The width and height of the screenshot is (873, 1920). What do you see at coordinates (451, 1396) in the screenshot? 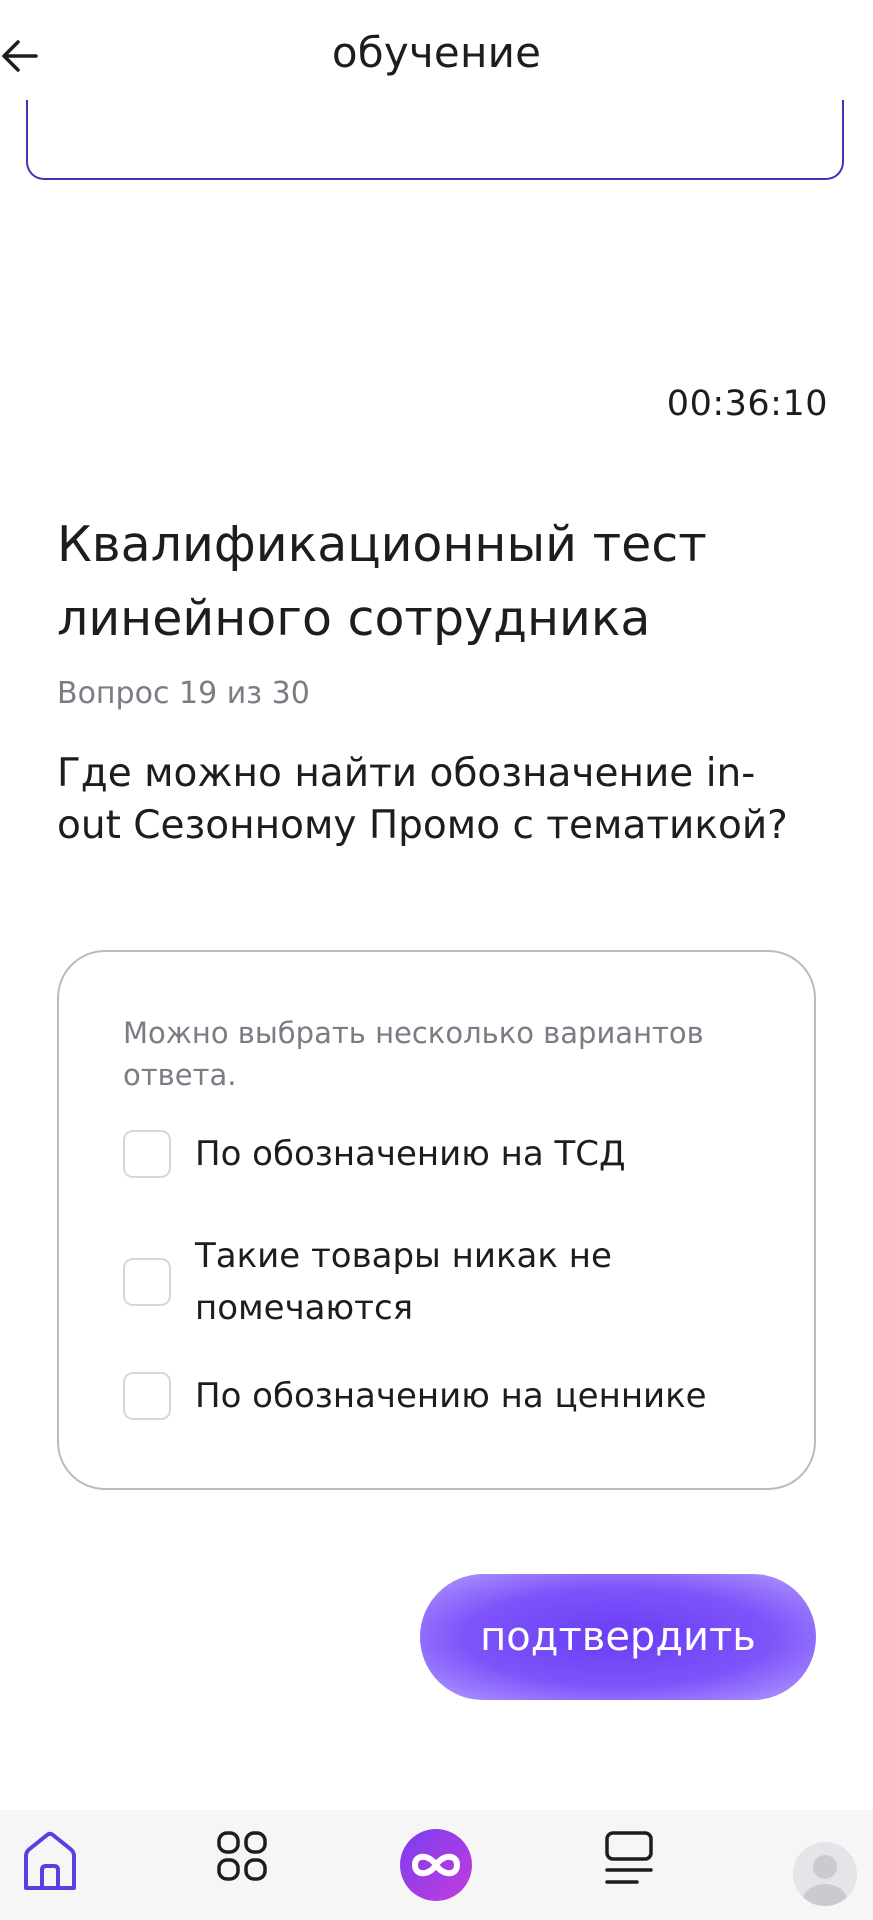
I see `answer-label: По обозначению на ценнике` at bounding box center [451, 1396].